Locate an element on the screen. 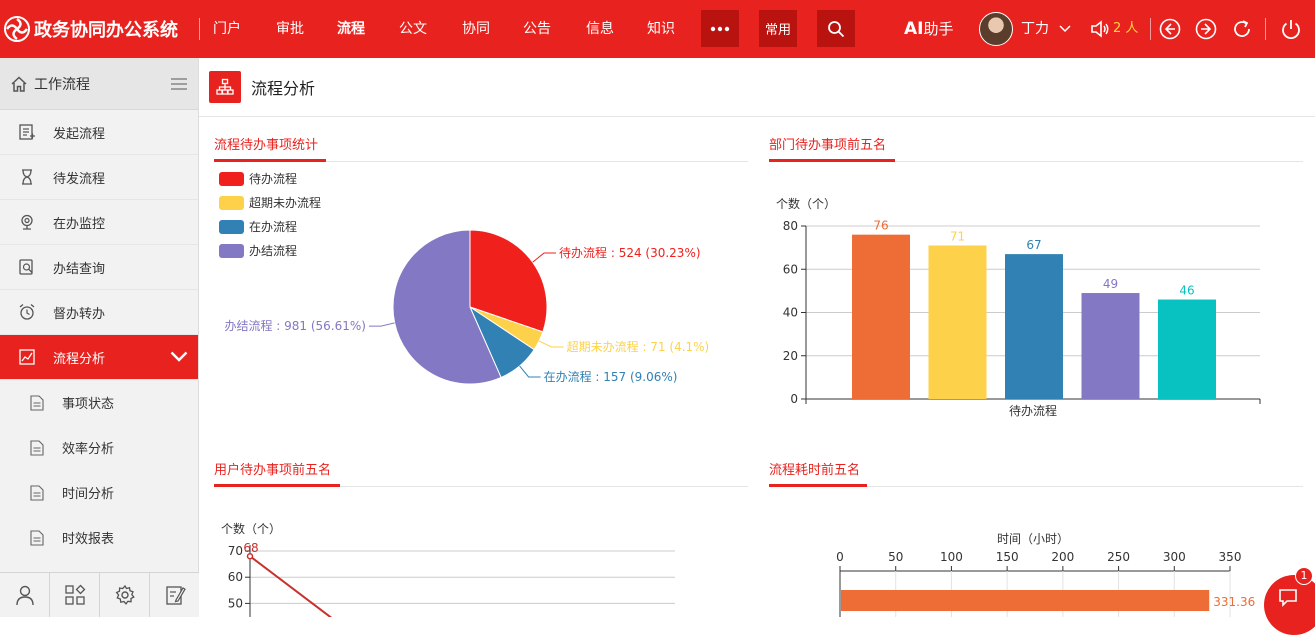 This screenshot has height=635, width=1315. line-series is located at coordinates (291, 586).